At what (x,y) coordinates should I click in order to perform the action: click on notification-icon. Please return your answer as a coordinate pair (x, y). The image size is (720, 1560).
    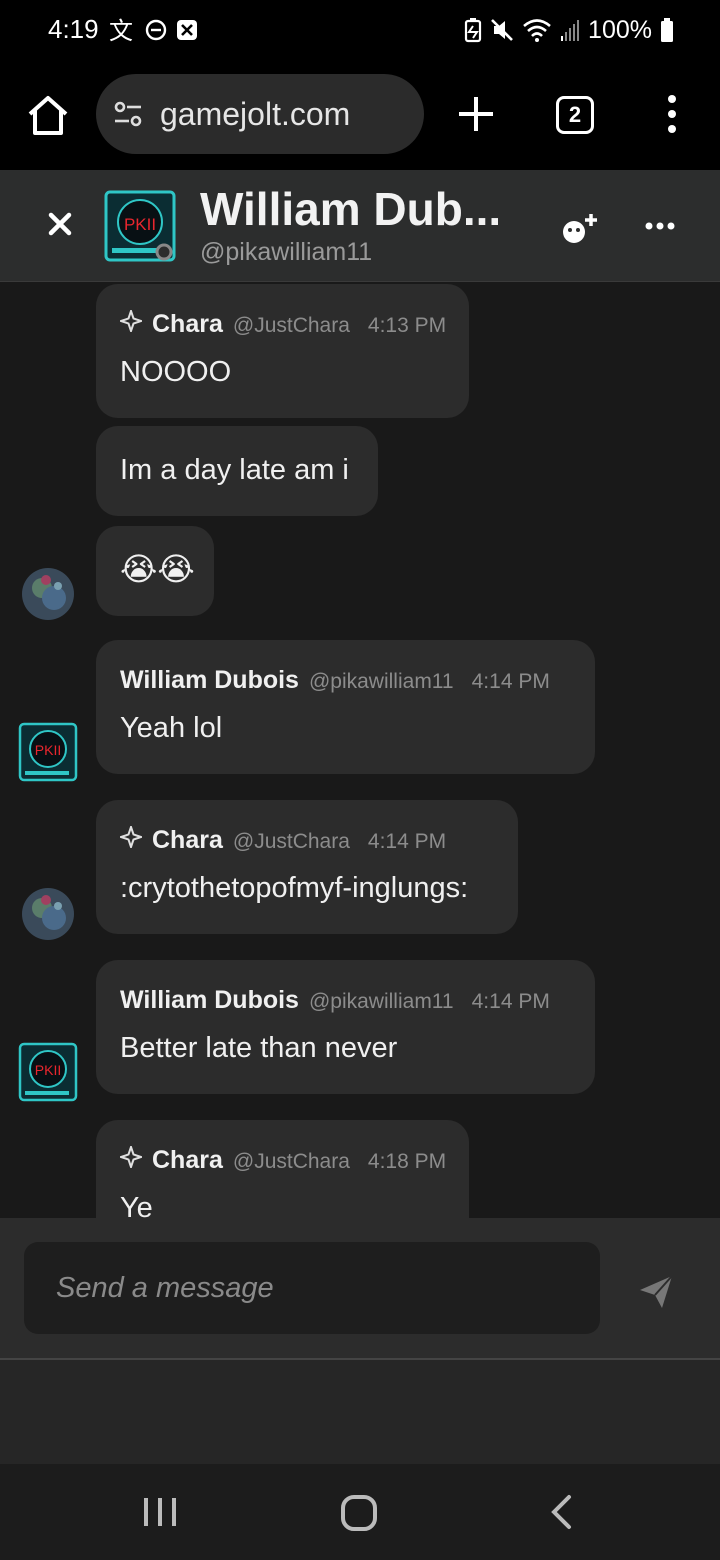
    Looking at the image, I should click on (187, 30).